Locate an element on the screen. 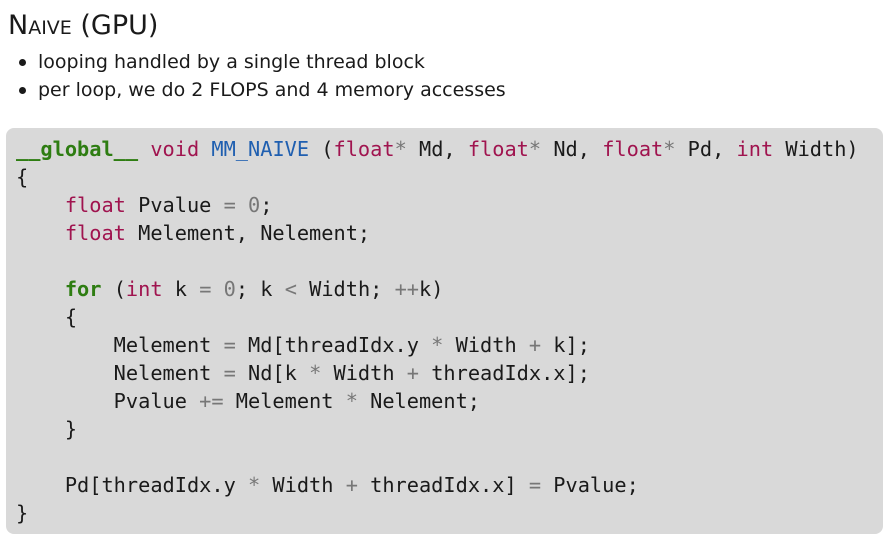 The height and width of the screenshot is (546, 894). code-line: Nelement = Nd[k * Width + threadIdx.x]; is located at coordinates (303, 373).